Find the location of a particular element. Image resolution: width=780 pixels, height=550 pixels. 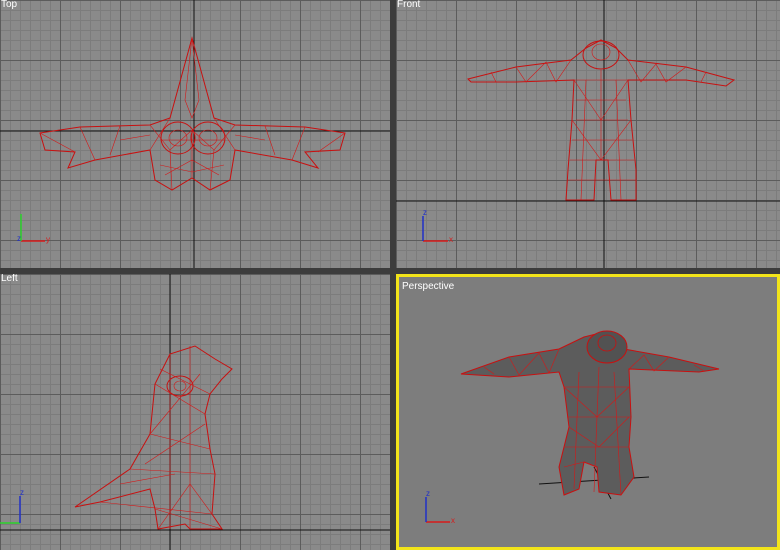

viewport-label: Front is located at coordinates (408, 5).